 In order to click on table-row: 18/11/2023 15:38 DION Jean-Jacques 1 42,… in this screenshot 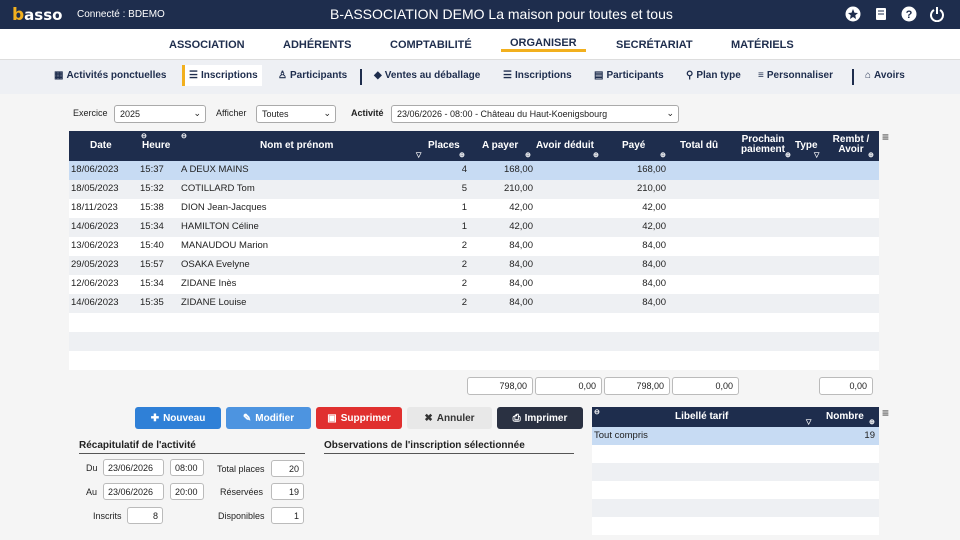, I will do `click(474, 208)`.